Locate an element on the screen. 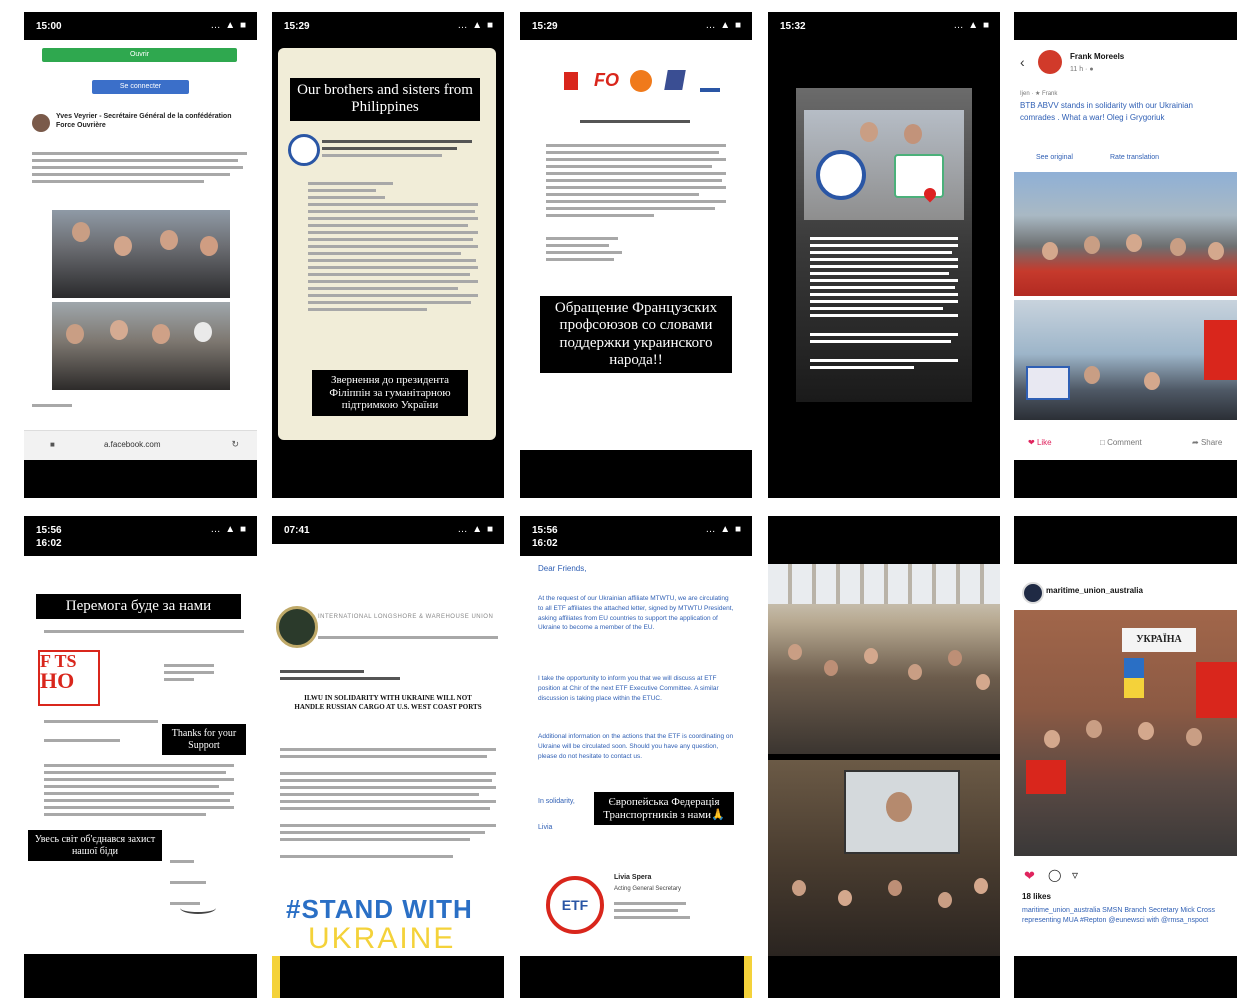 This screenshot has height=998, width=1237. overlay-mid-caption: Thanks for your Support is located at coordinates (204, 739).